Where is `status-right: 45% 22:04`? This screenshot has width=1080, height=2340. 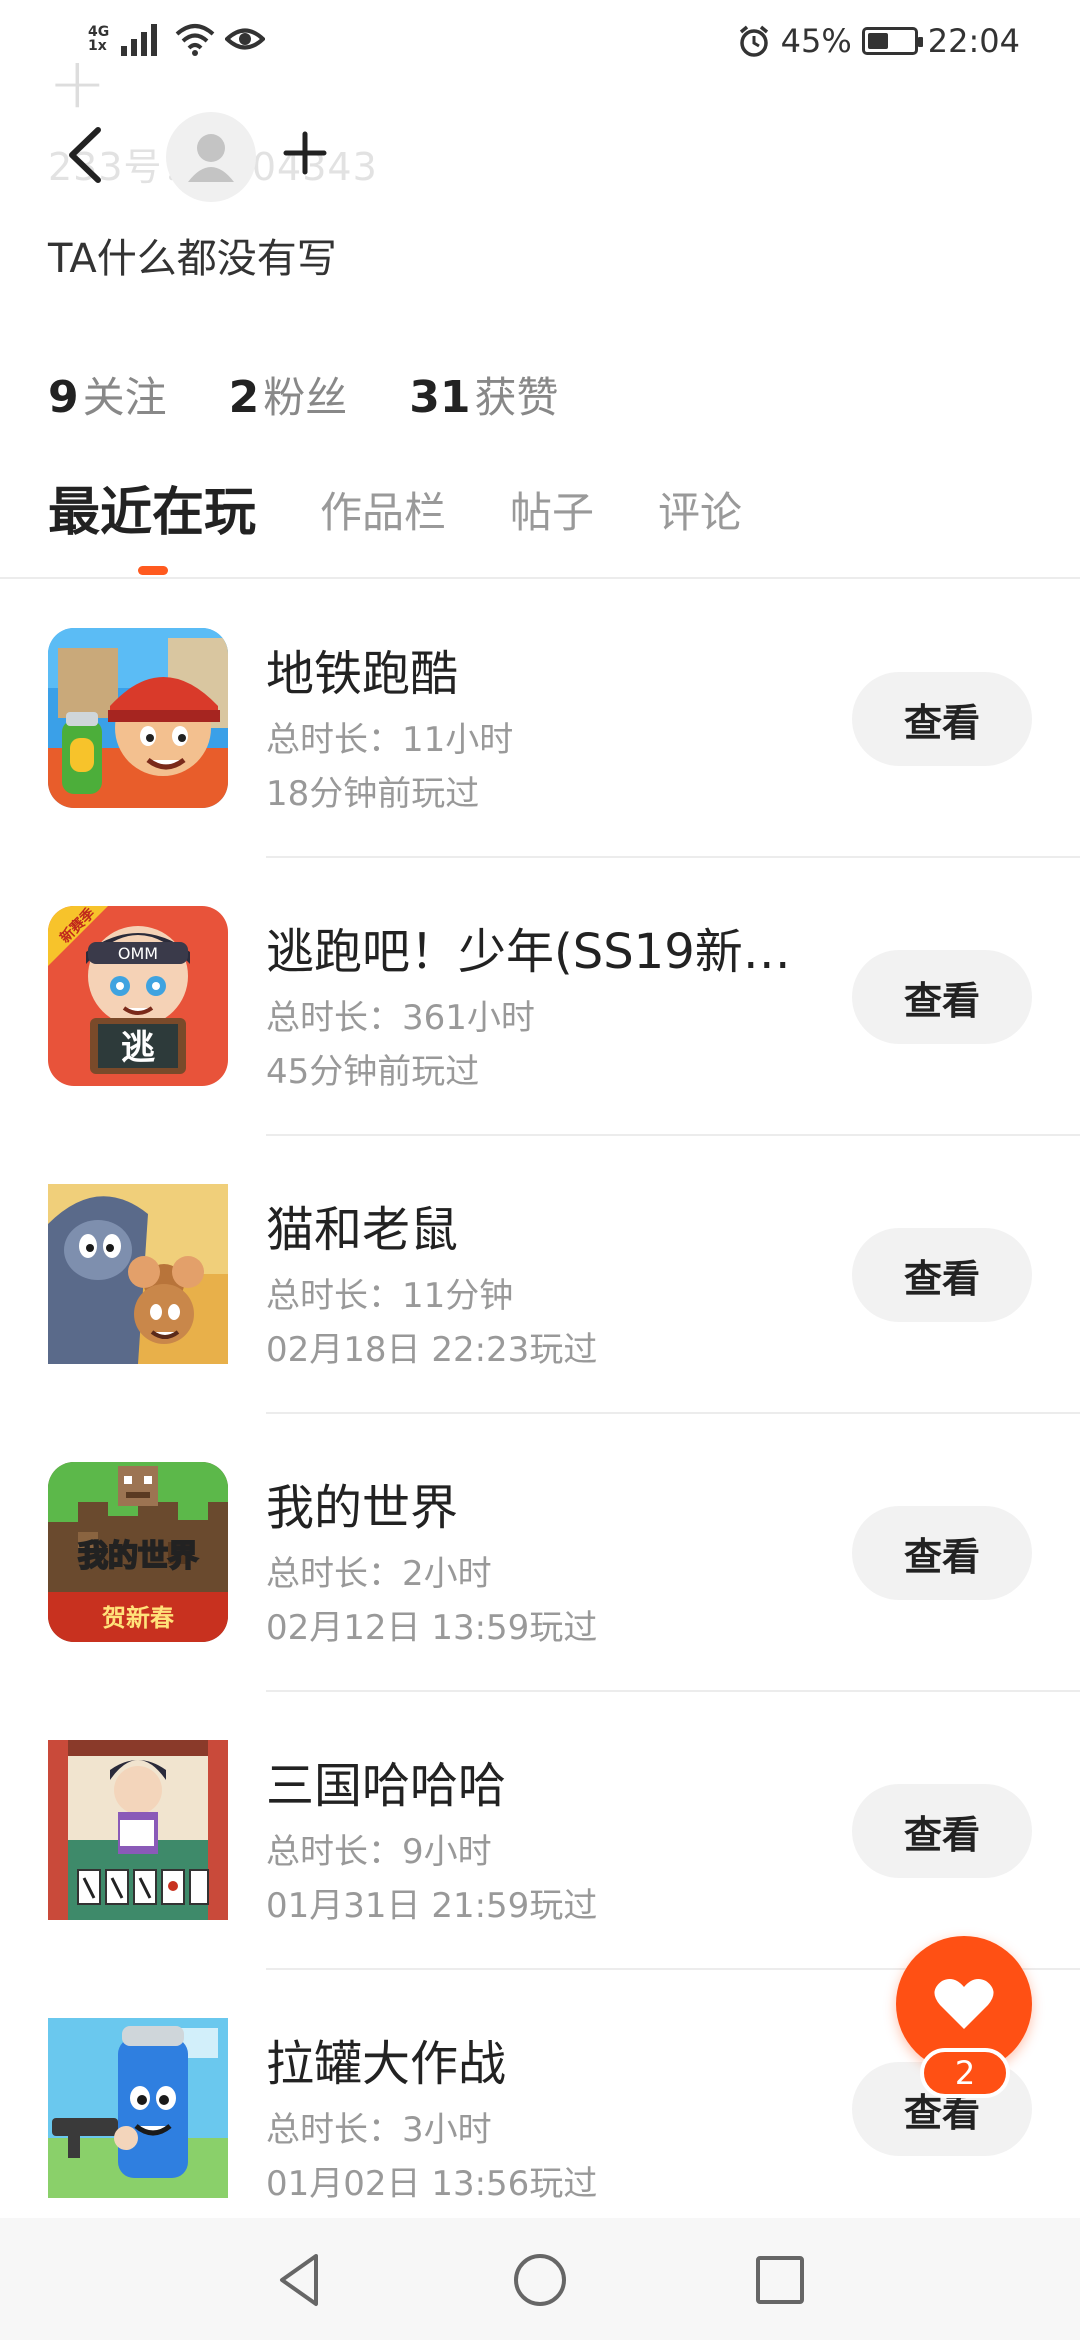
status-right: 45% 22:04 is located at coordinates (878, 41).